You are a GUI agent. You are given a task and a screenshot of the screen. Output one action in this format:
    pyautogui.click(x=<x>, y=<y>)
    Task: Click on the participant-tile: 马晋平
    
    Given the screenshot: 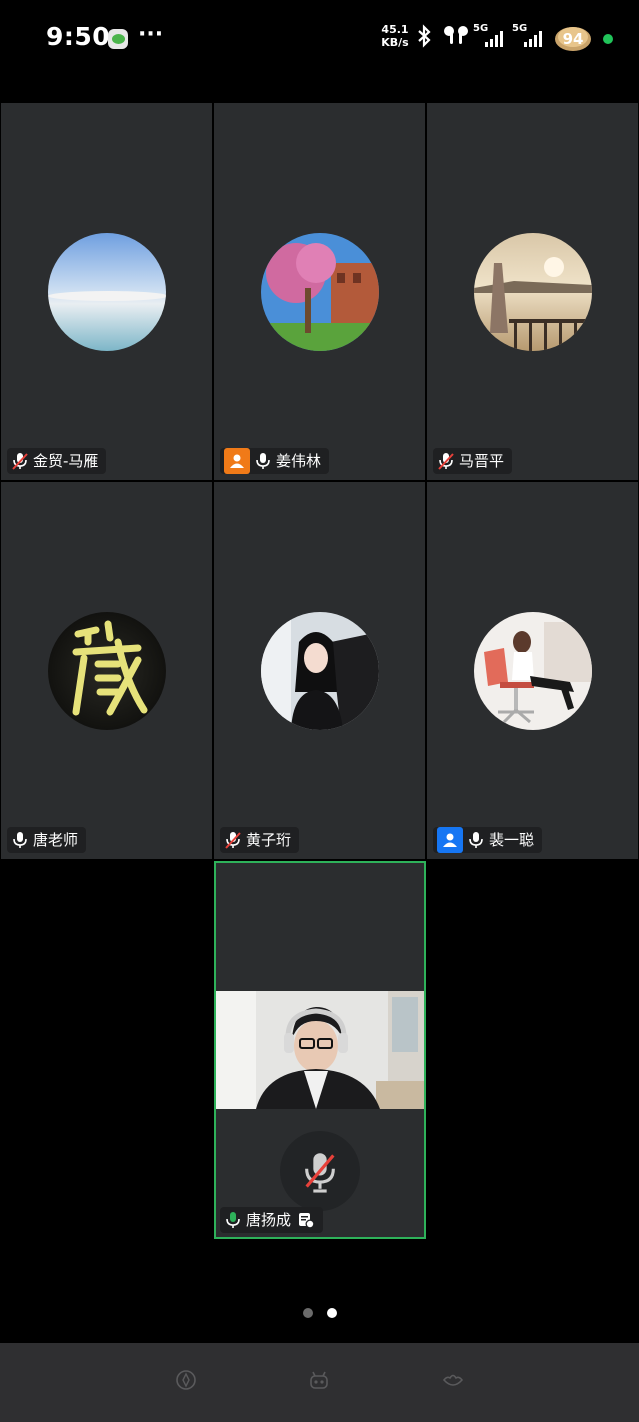 What is the action you would take?
    pyautogui.click(x=532, y=291)
    